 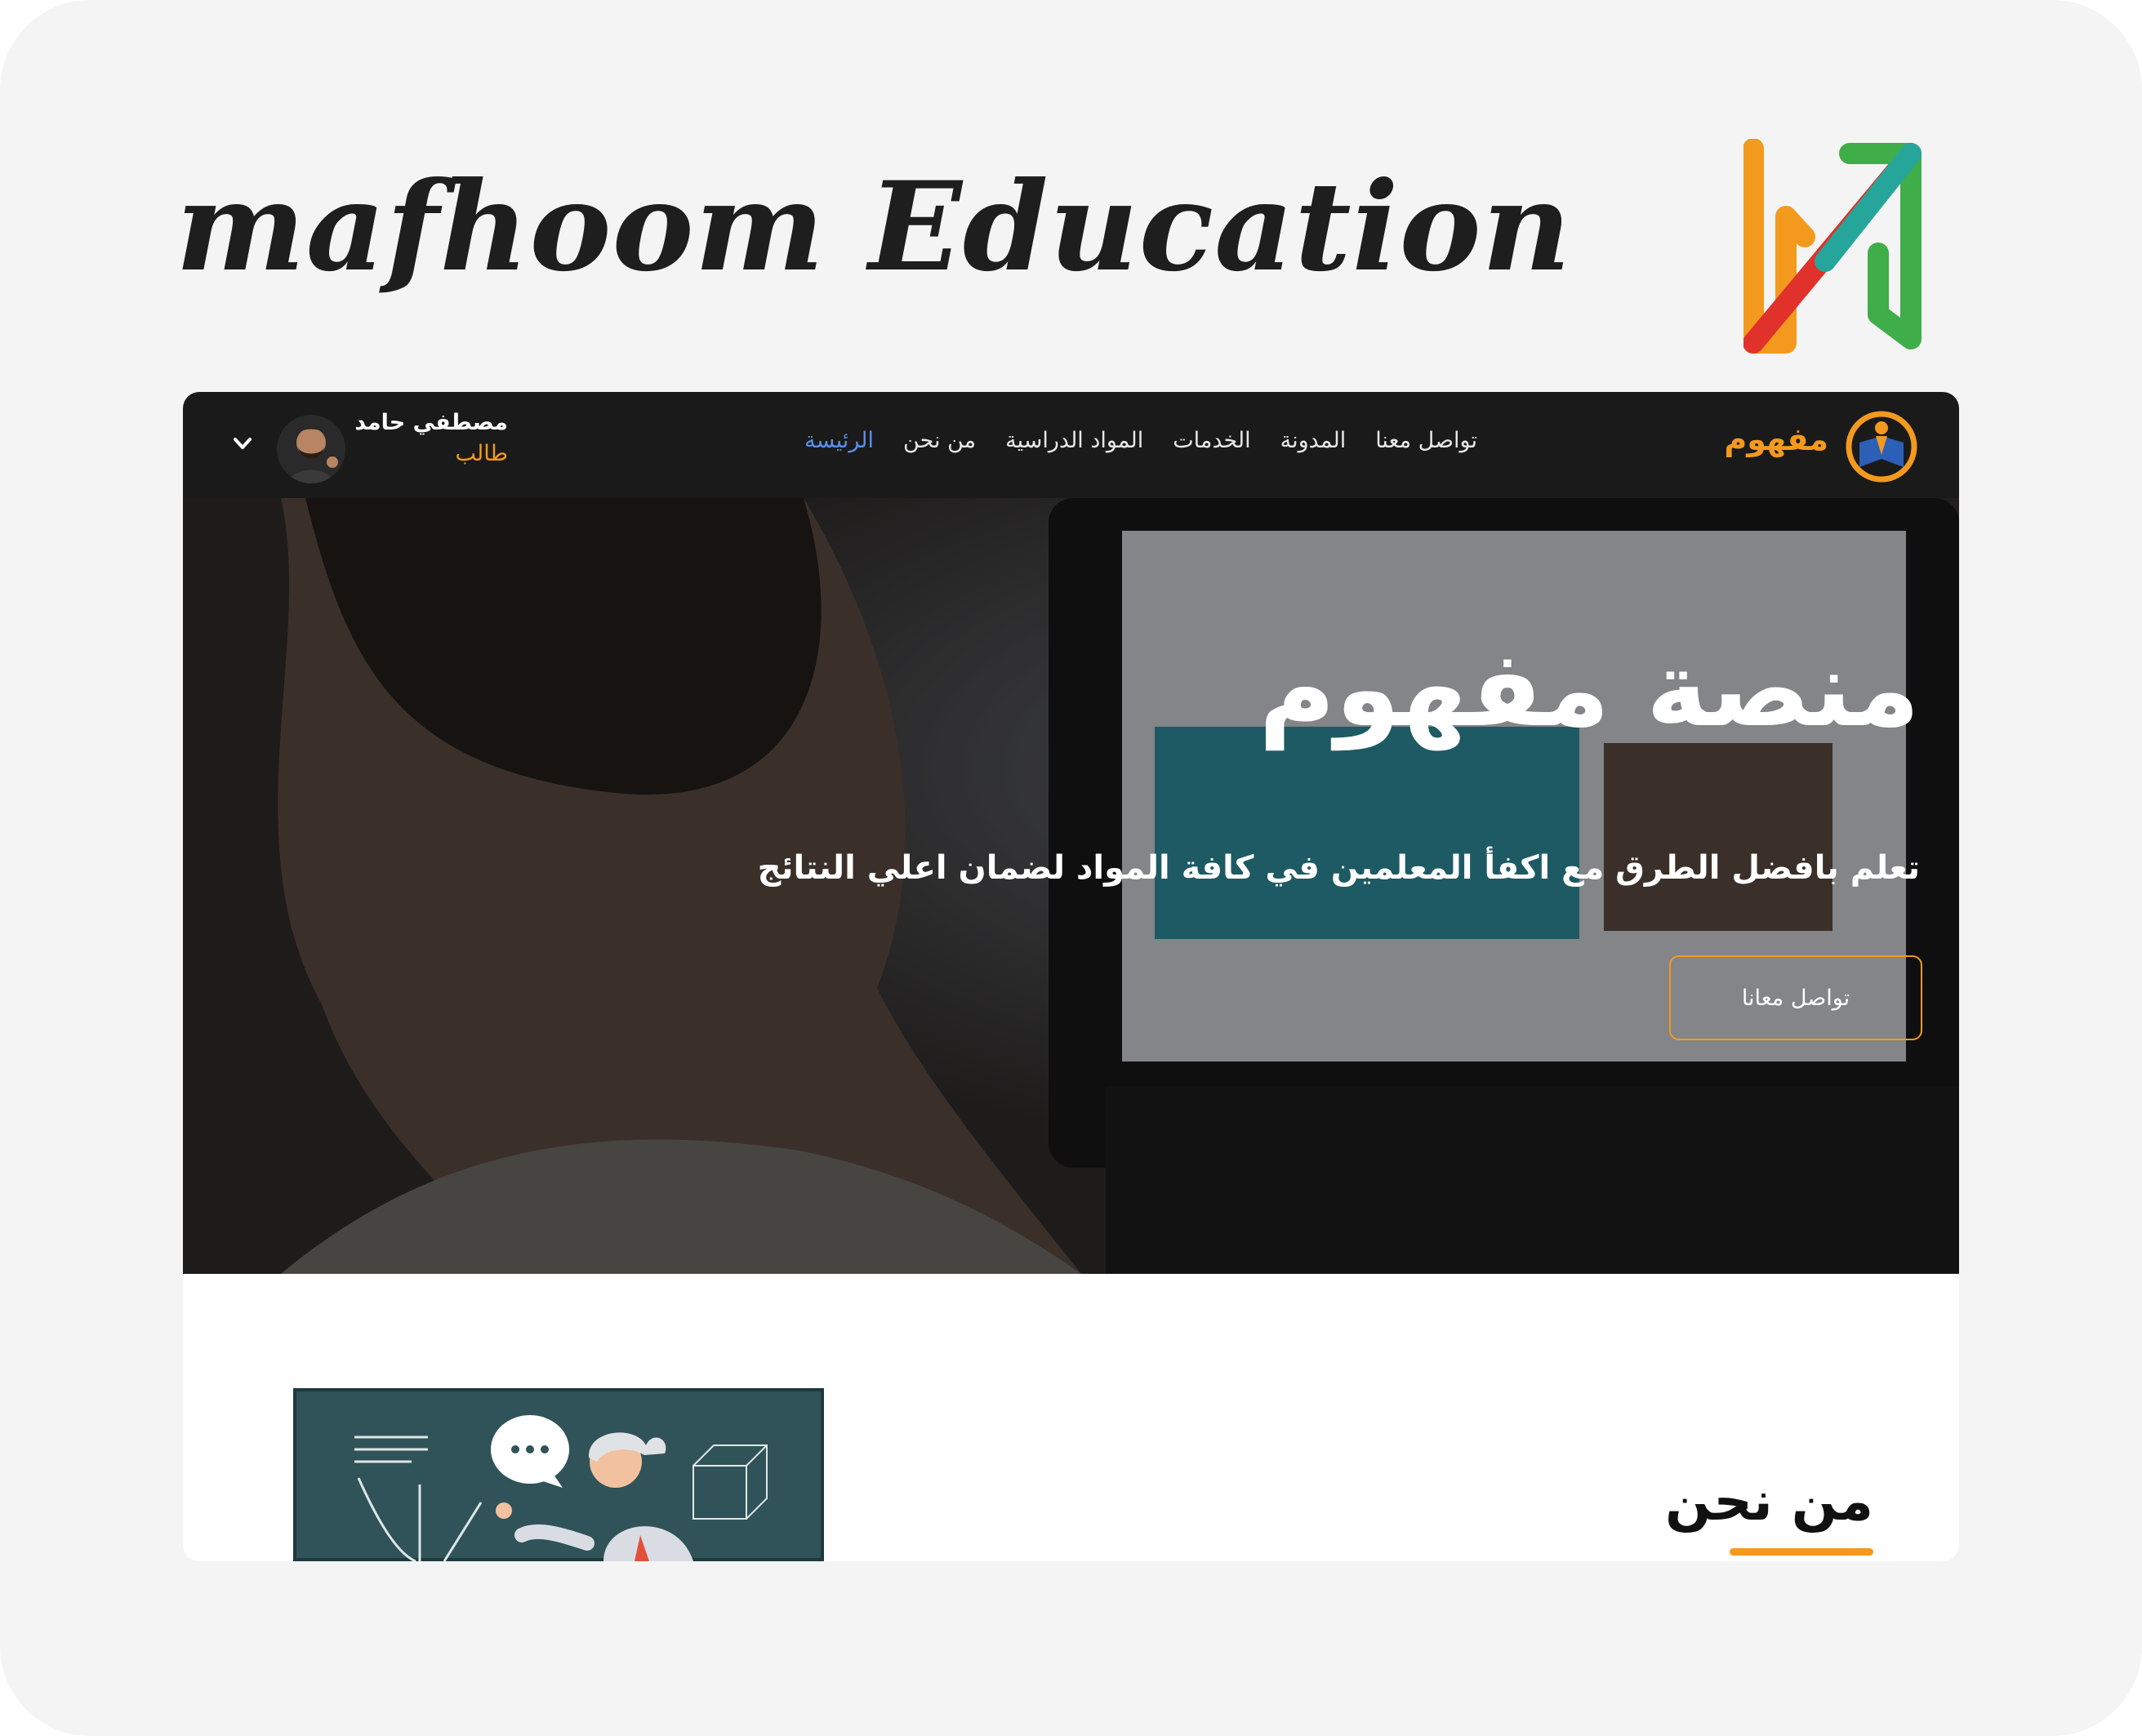 What do you see at coordinates (482, 453) in the screenshot?
I see `user-role: طالب` at bounding box center [482, 453].